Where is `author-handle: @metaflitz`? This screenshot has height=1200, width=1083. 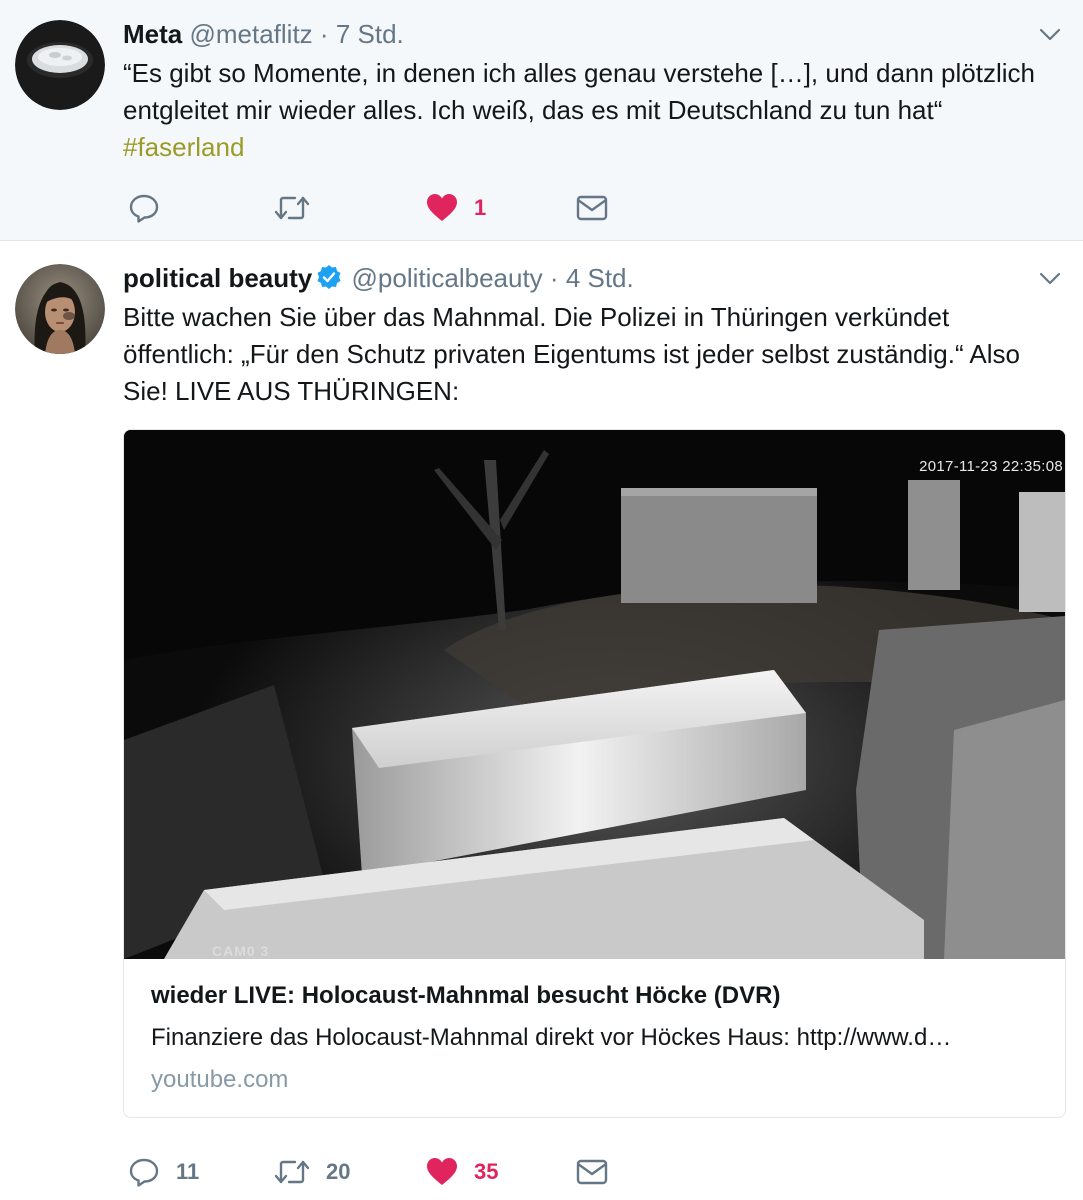 author-handle: @metaflitz is located at coordinates (250, 34).